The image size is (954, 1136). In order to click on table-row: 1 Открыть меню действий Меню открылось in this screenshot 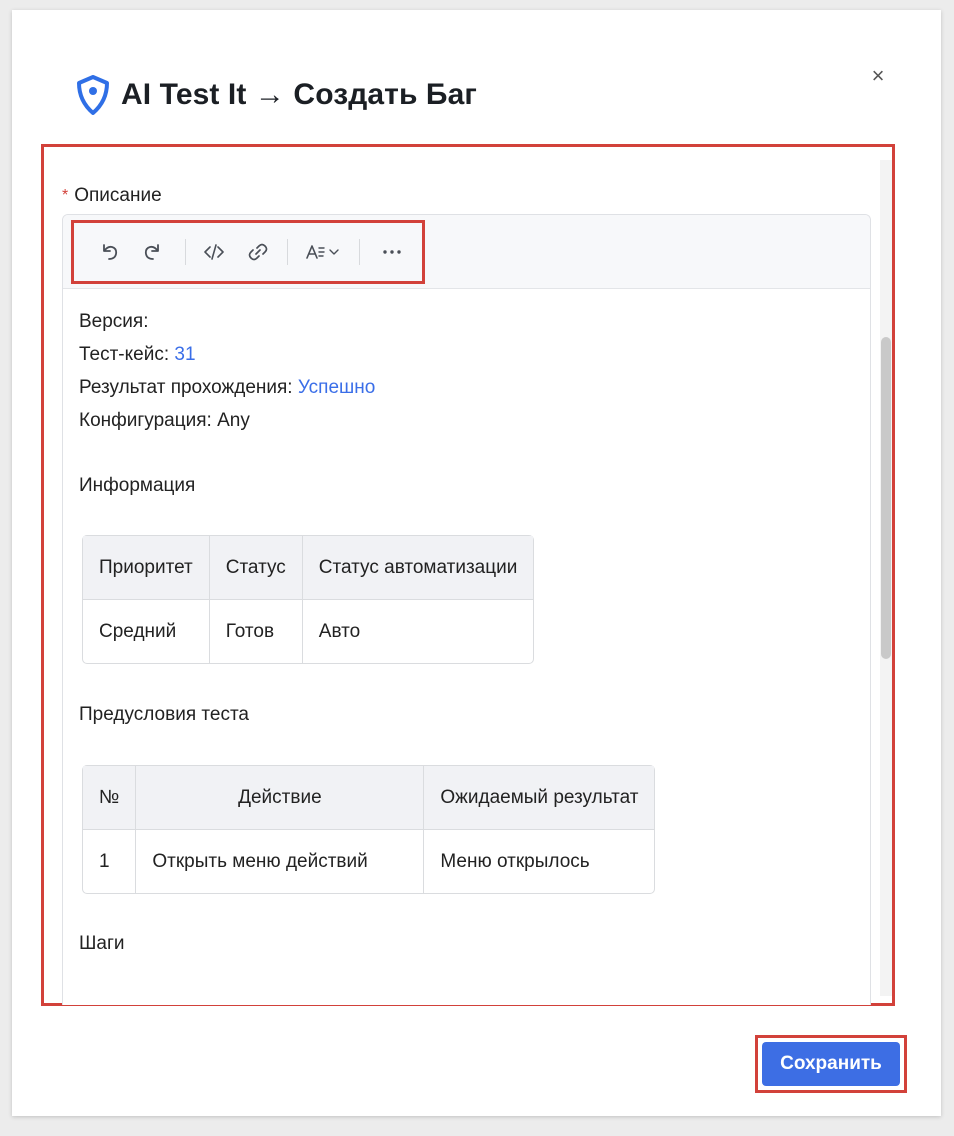, I will do `click(368, 861)`.